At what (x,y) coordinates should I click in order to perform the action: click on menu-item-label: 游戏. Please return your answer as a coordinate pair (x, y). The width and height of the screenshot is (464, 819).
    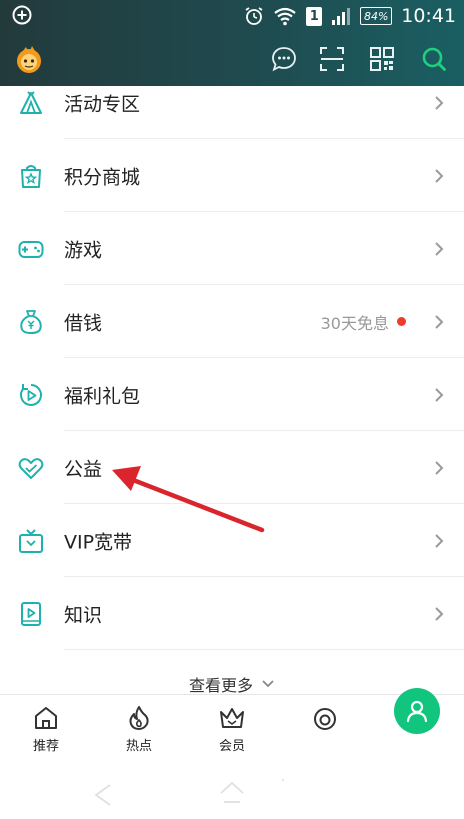
    Looking at the image, I should click on (83, 250).